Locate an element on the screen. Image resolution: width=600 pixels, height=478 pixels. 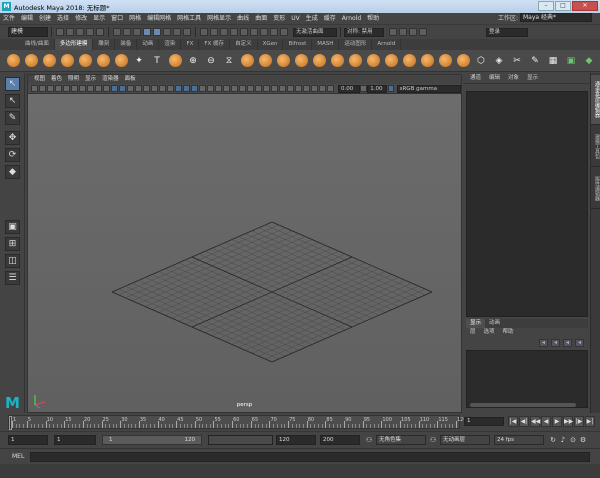
uv-editor-icon: ⬡ is located at coordinates (481, 61).